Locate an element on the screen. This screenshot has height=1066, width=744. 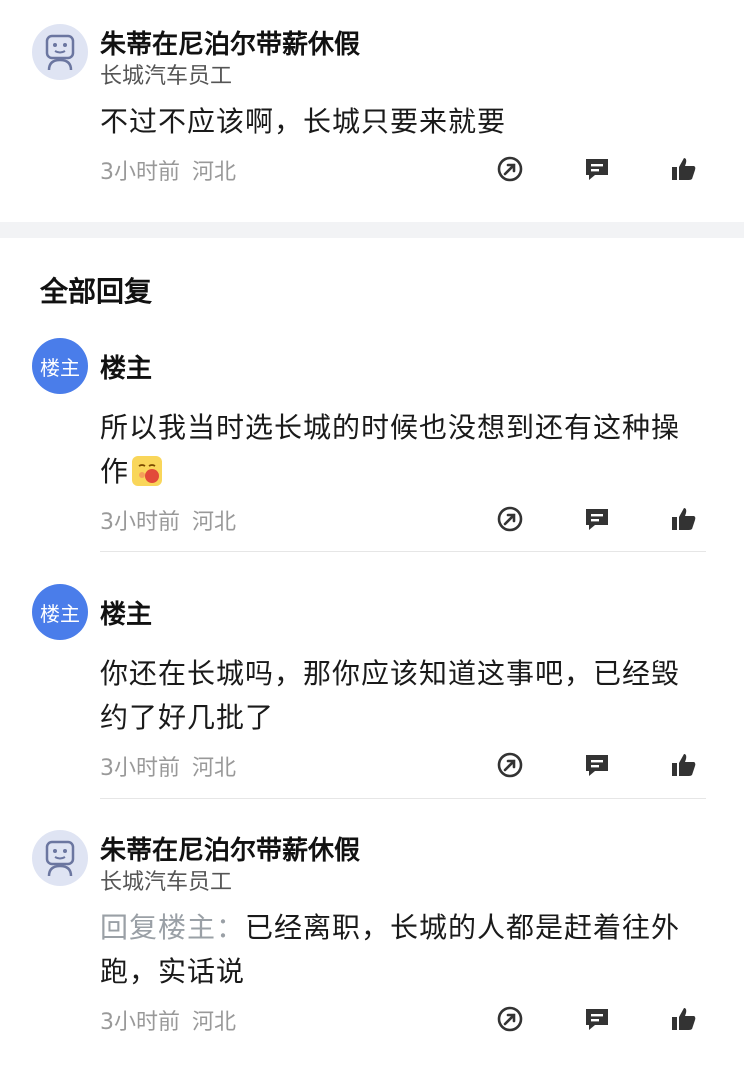
face-emoji-icon is located at coordinates (147, 471).